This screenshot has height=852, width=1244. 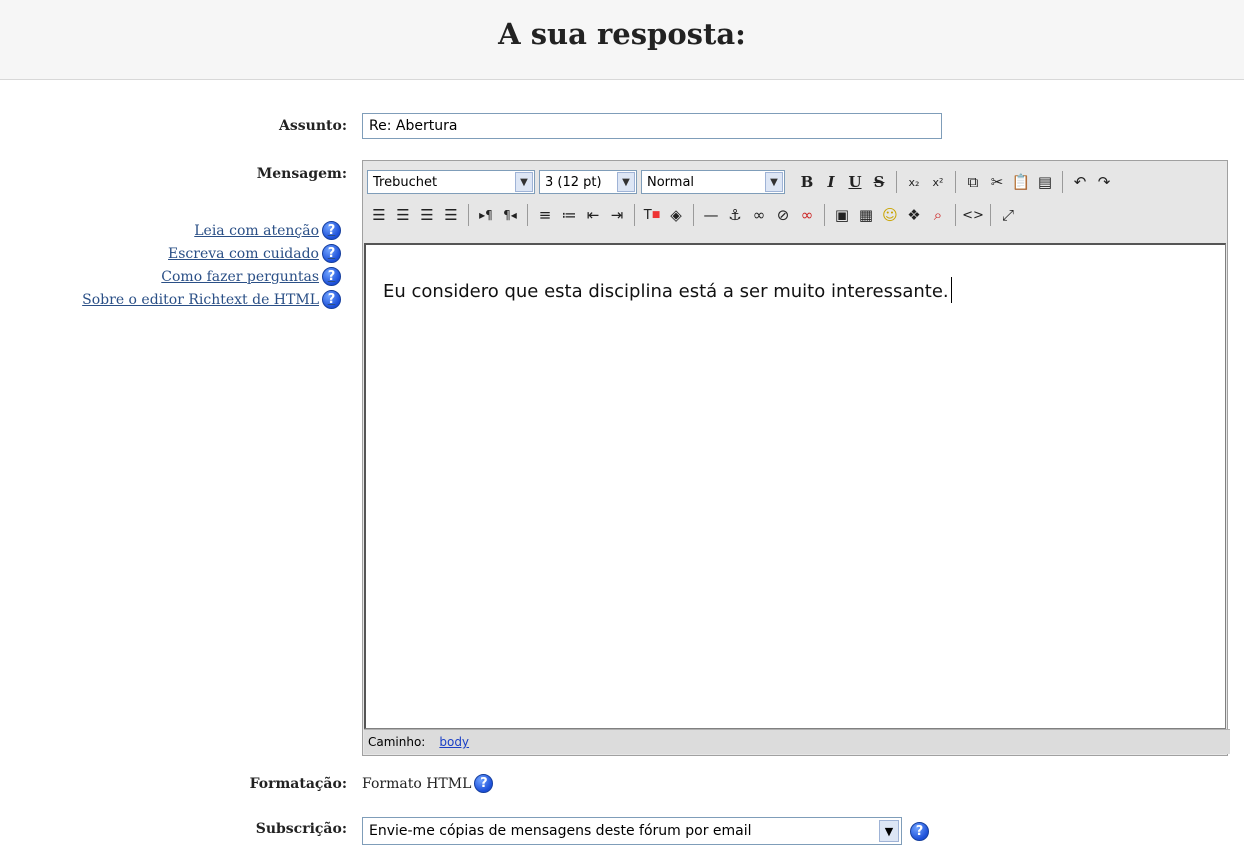 What do you see at coordinates (428, 783) in the screenshot?
I see `format-value: Formato HTML ?` at bounding box center [428, 783].